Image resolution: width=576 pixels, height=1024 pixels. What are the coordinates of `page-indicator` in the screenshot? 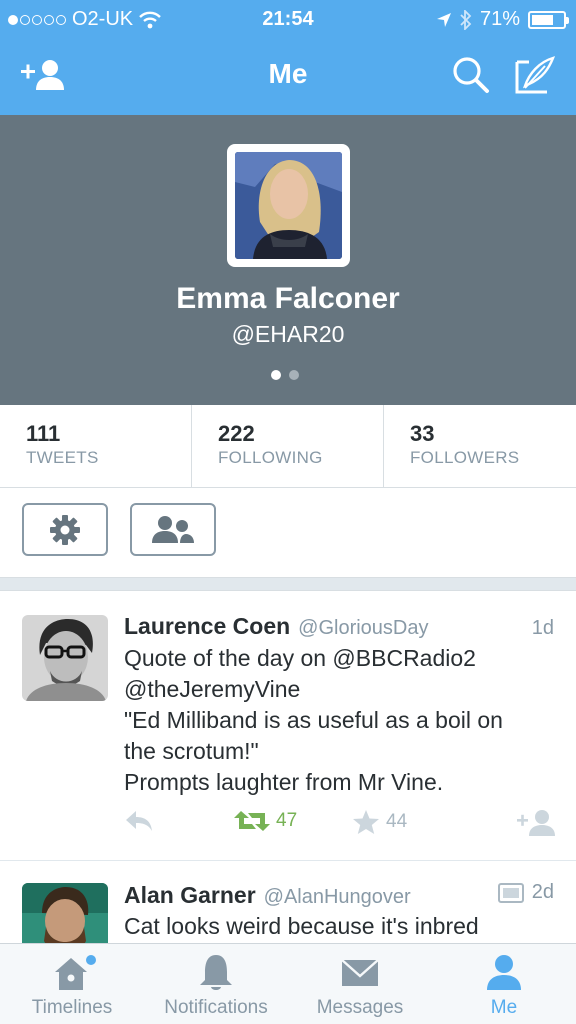 It's located at (285, 375).